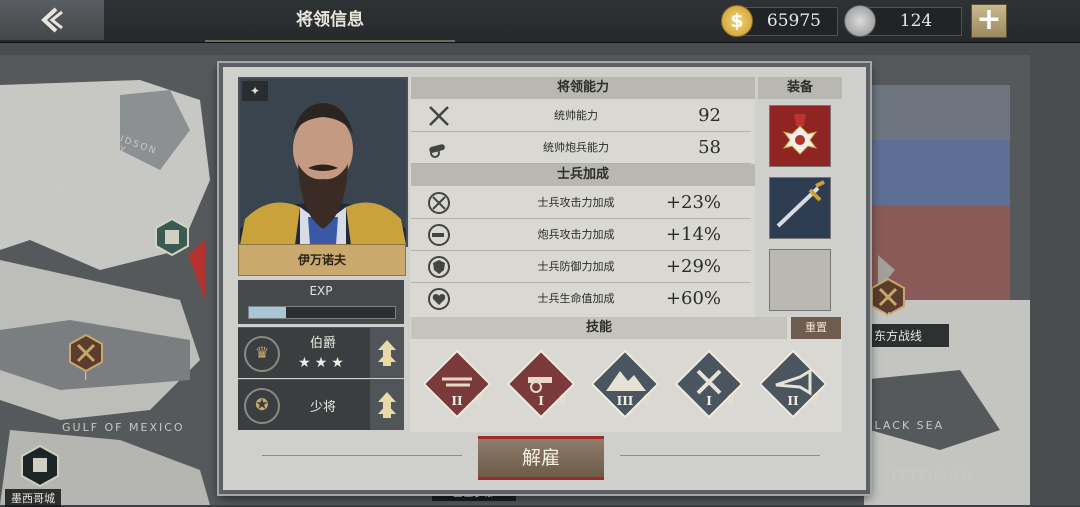 The image size is (1080, 507). I want to click on exp-bar, so click(322, 312).